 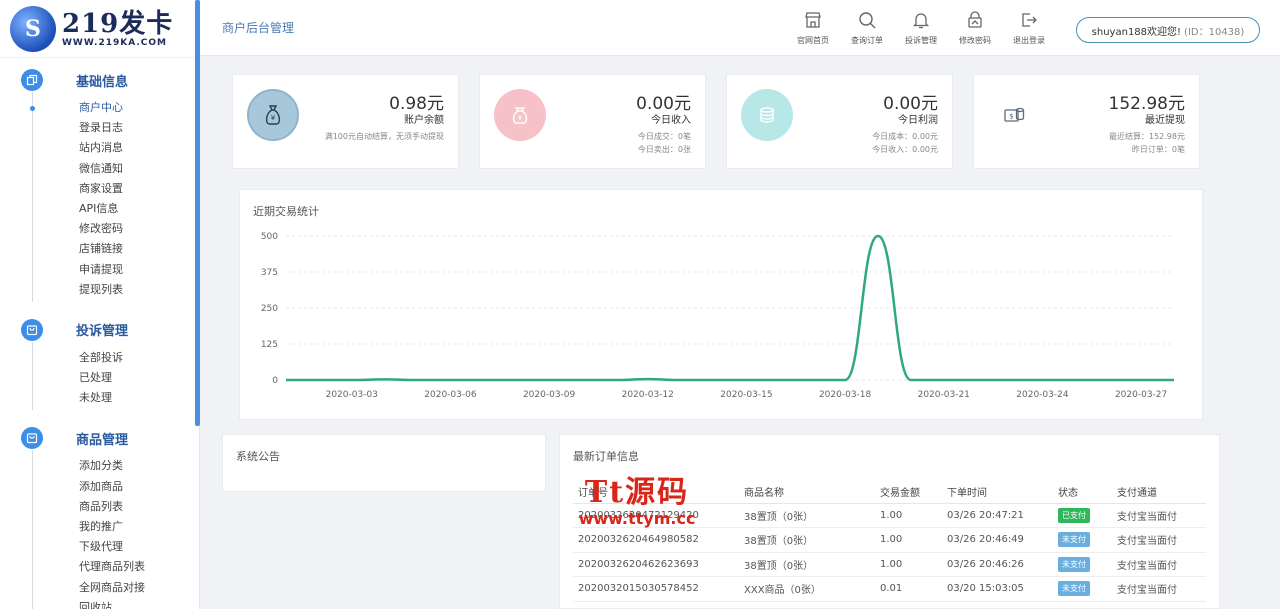 I want to click on x-tick-label: 2020-03-15, so click(x=746, y=395).